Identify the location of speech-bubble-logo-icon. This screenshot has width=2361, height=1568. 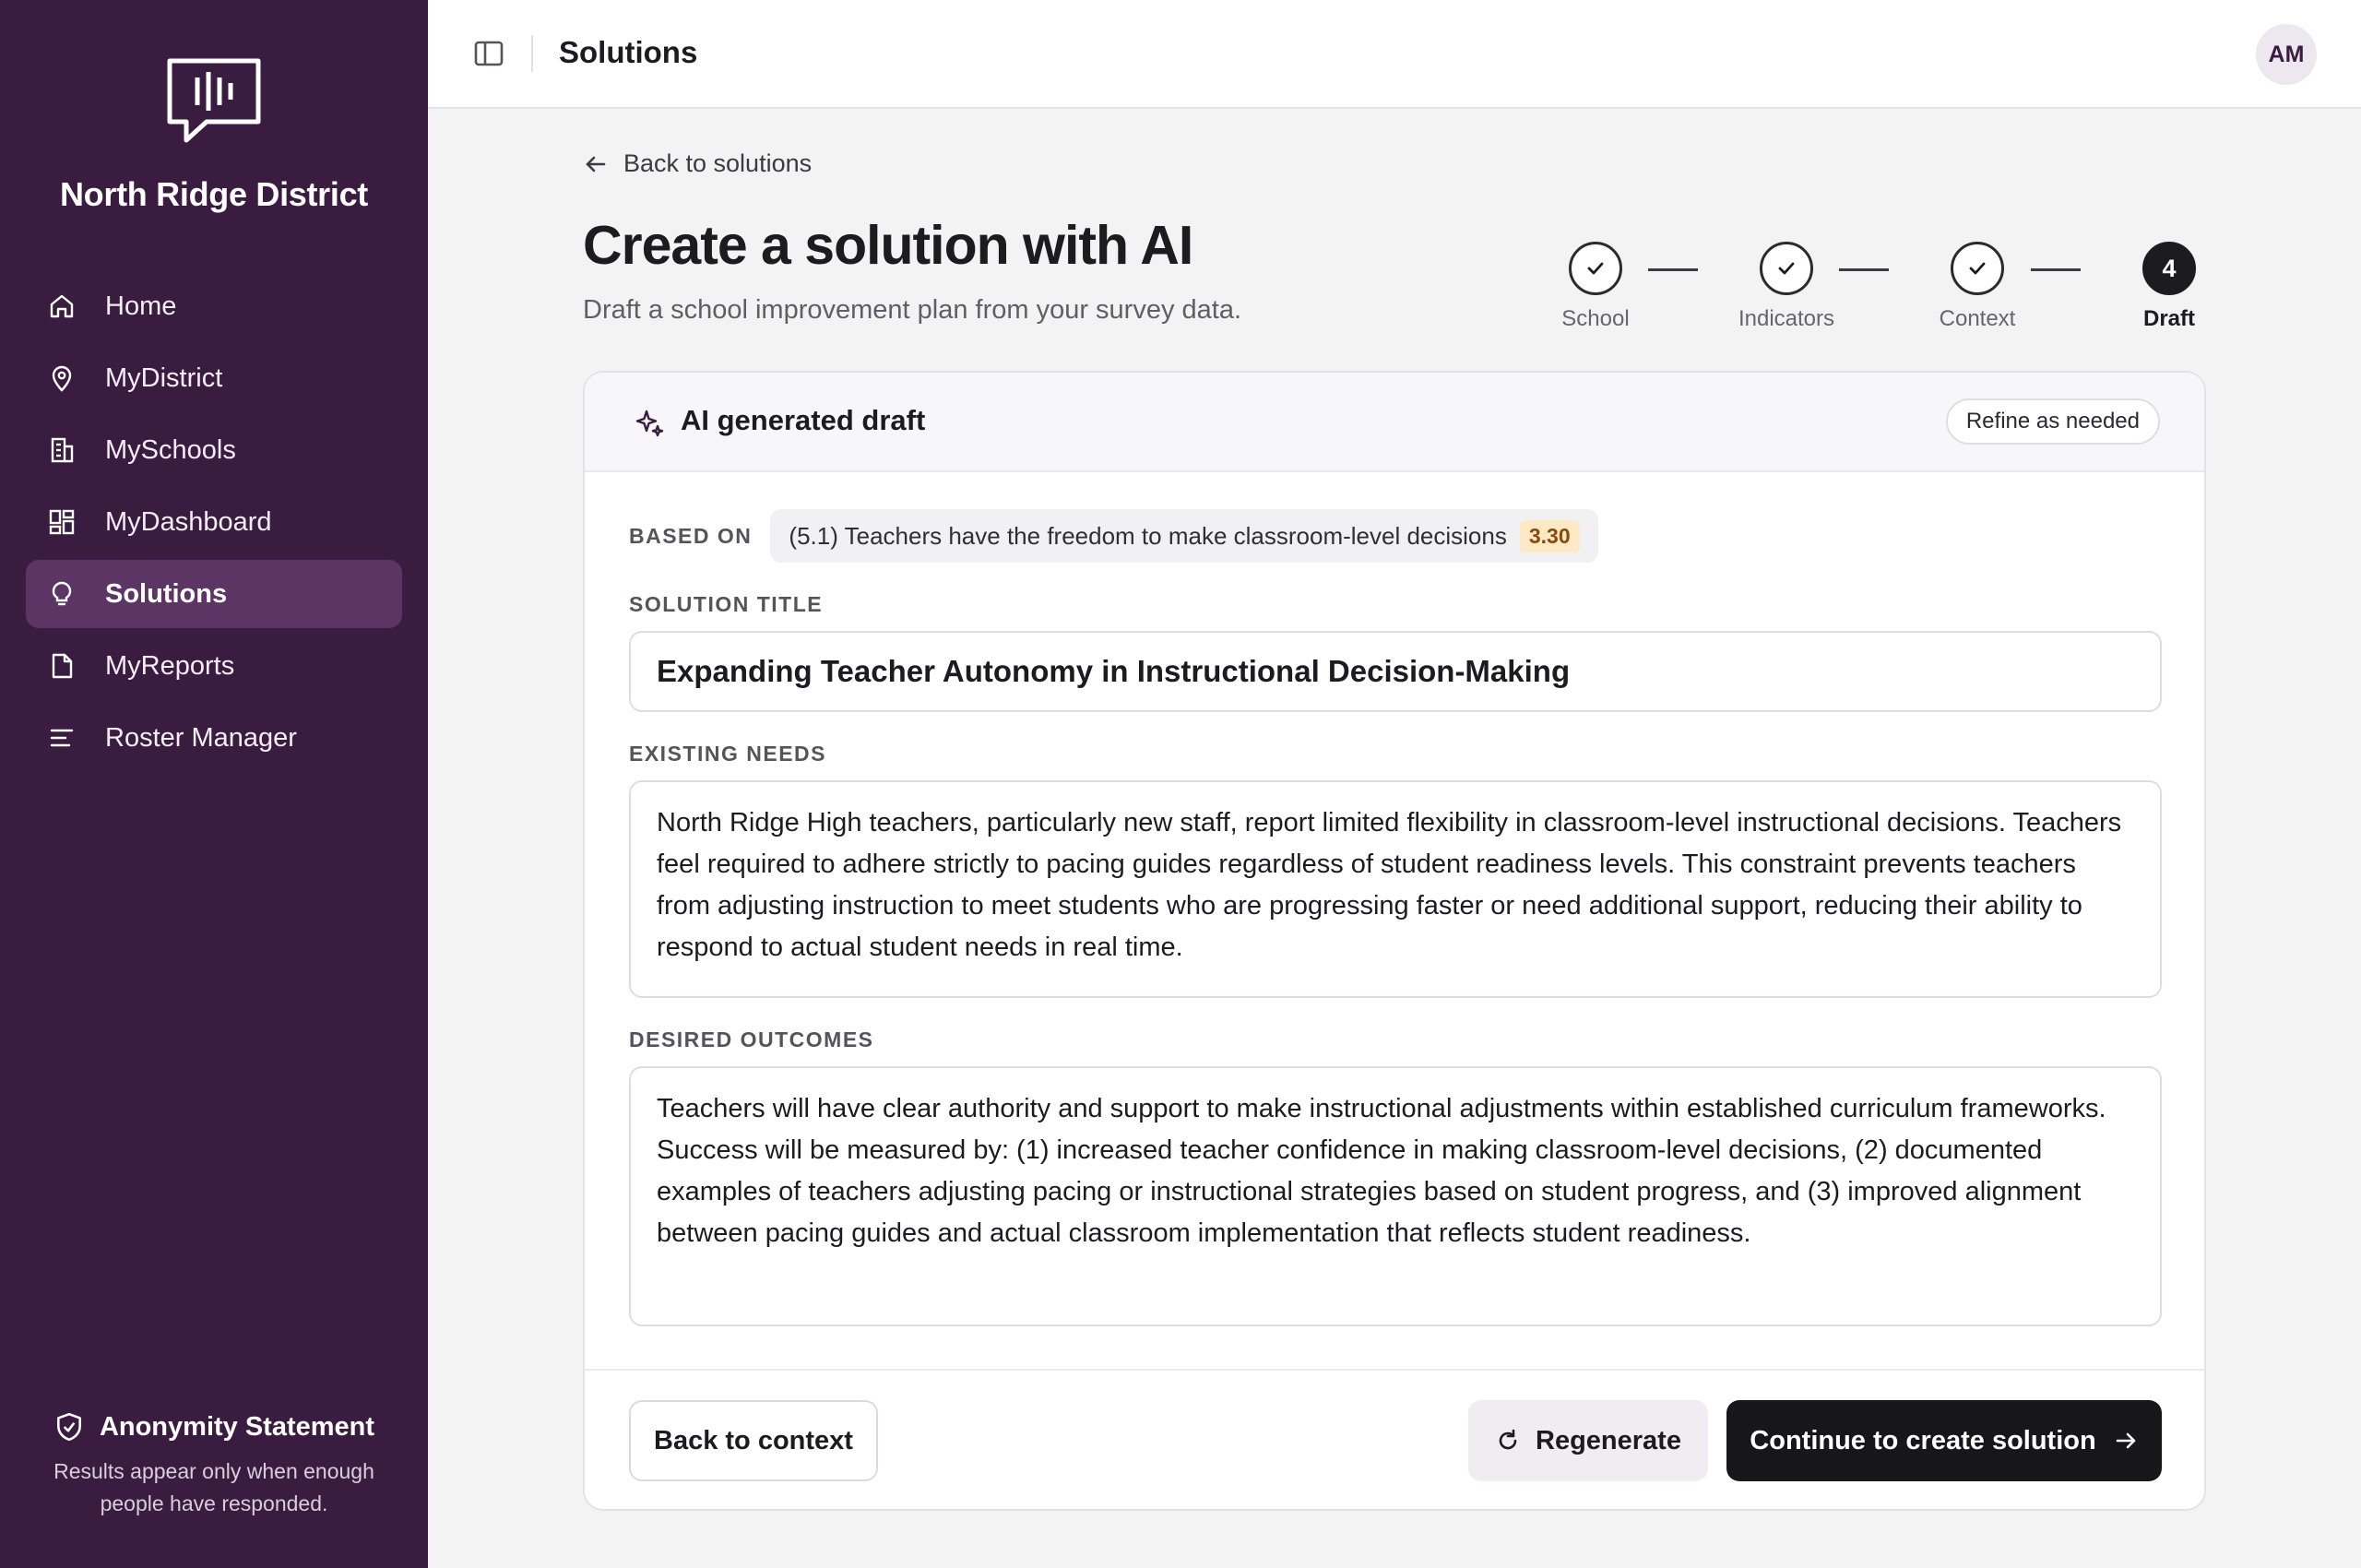
(214, 100).